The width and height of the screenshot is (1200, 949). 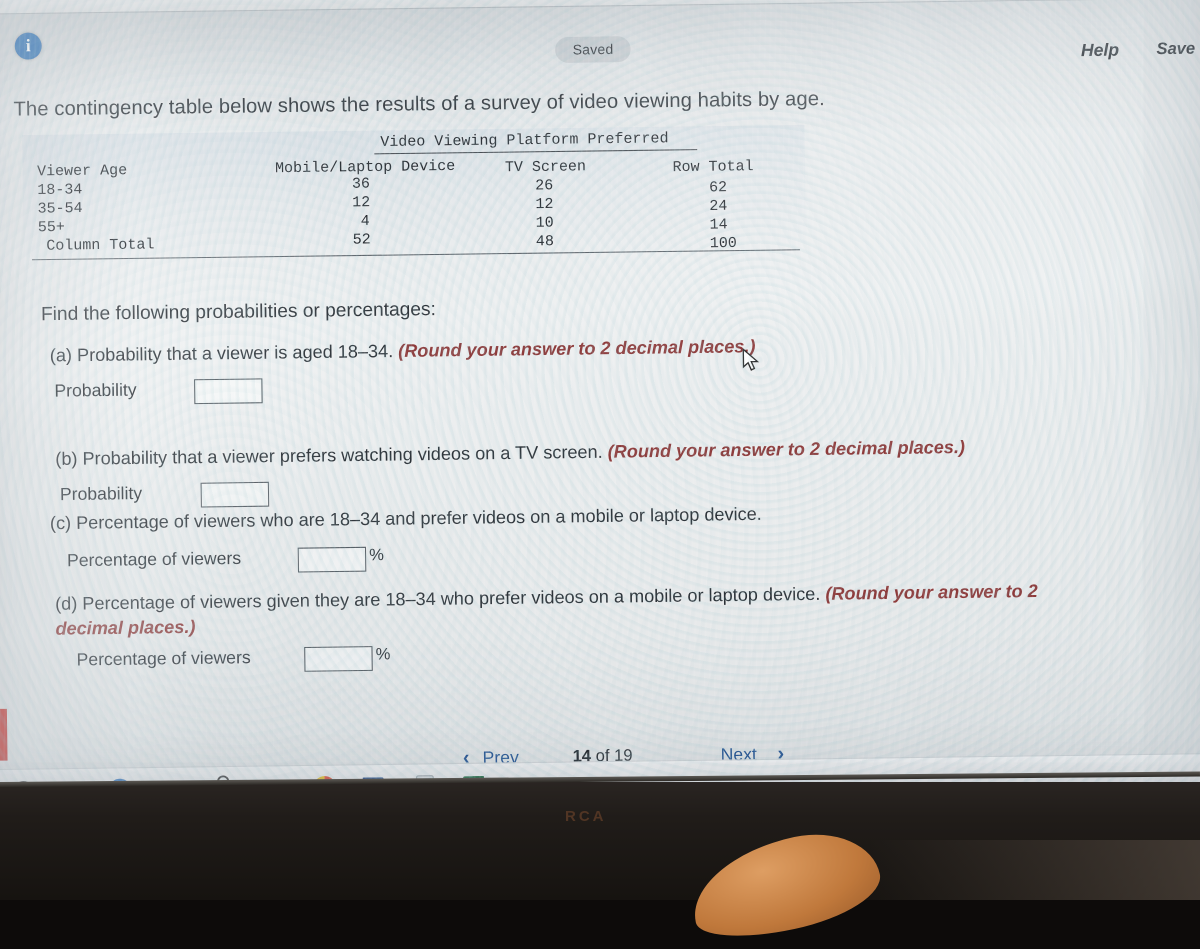 I want to click on table-cell: 62, so click(x=718, y=188).